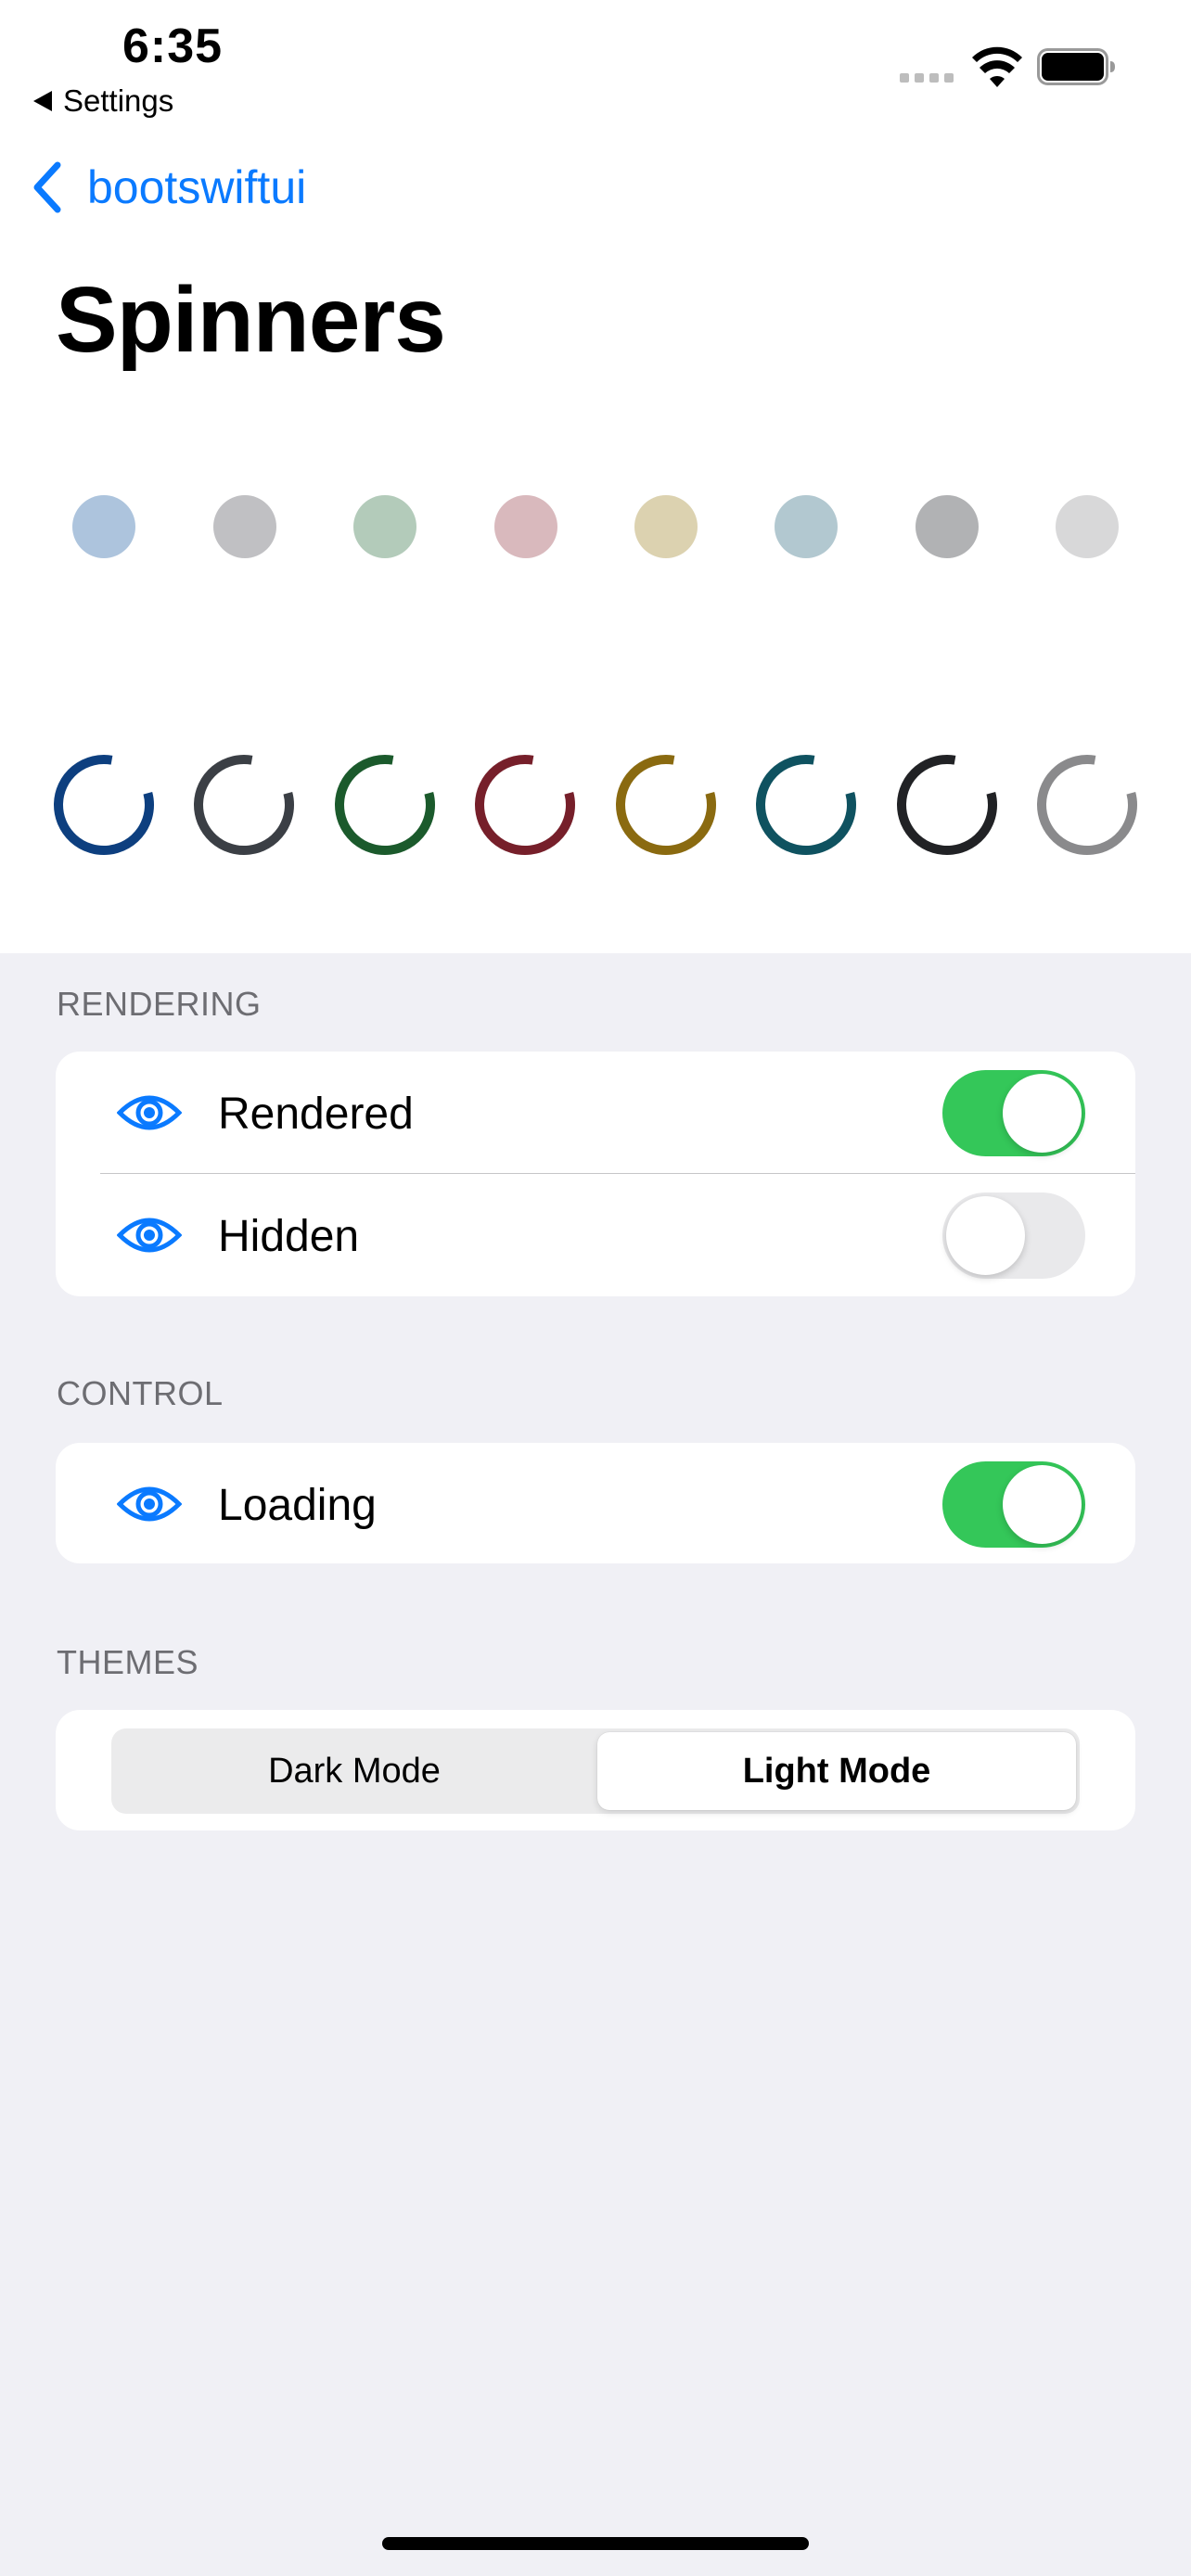  I want to click on back-button: bootswiftui, so click(168, 187).